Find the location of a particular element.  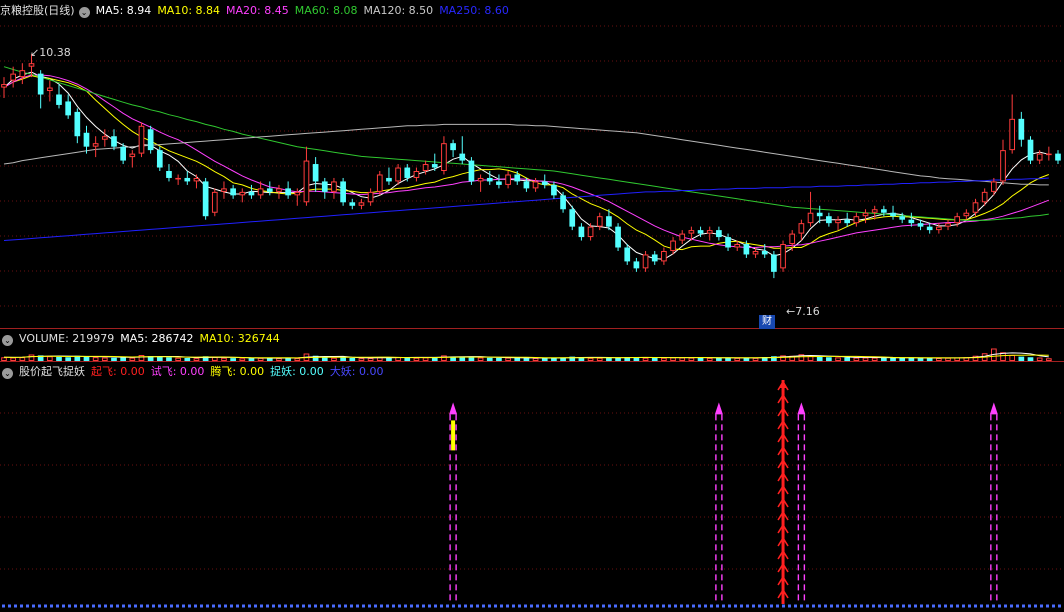

tengfei-label: 腾飞: 0.00 is located at coordinates (237, 371).